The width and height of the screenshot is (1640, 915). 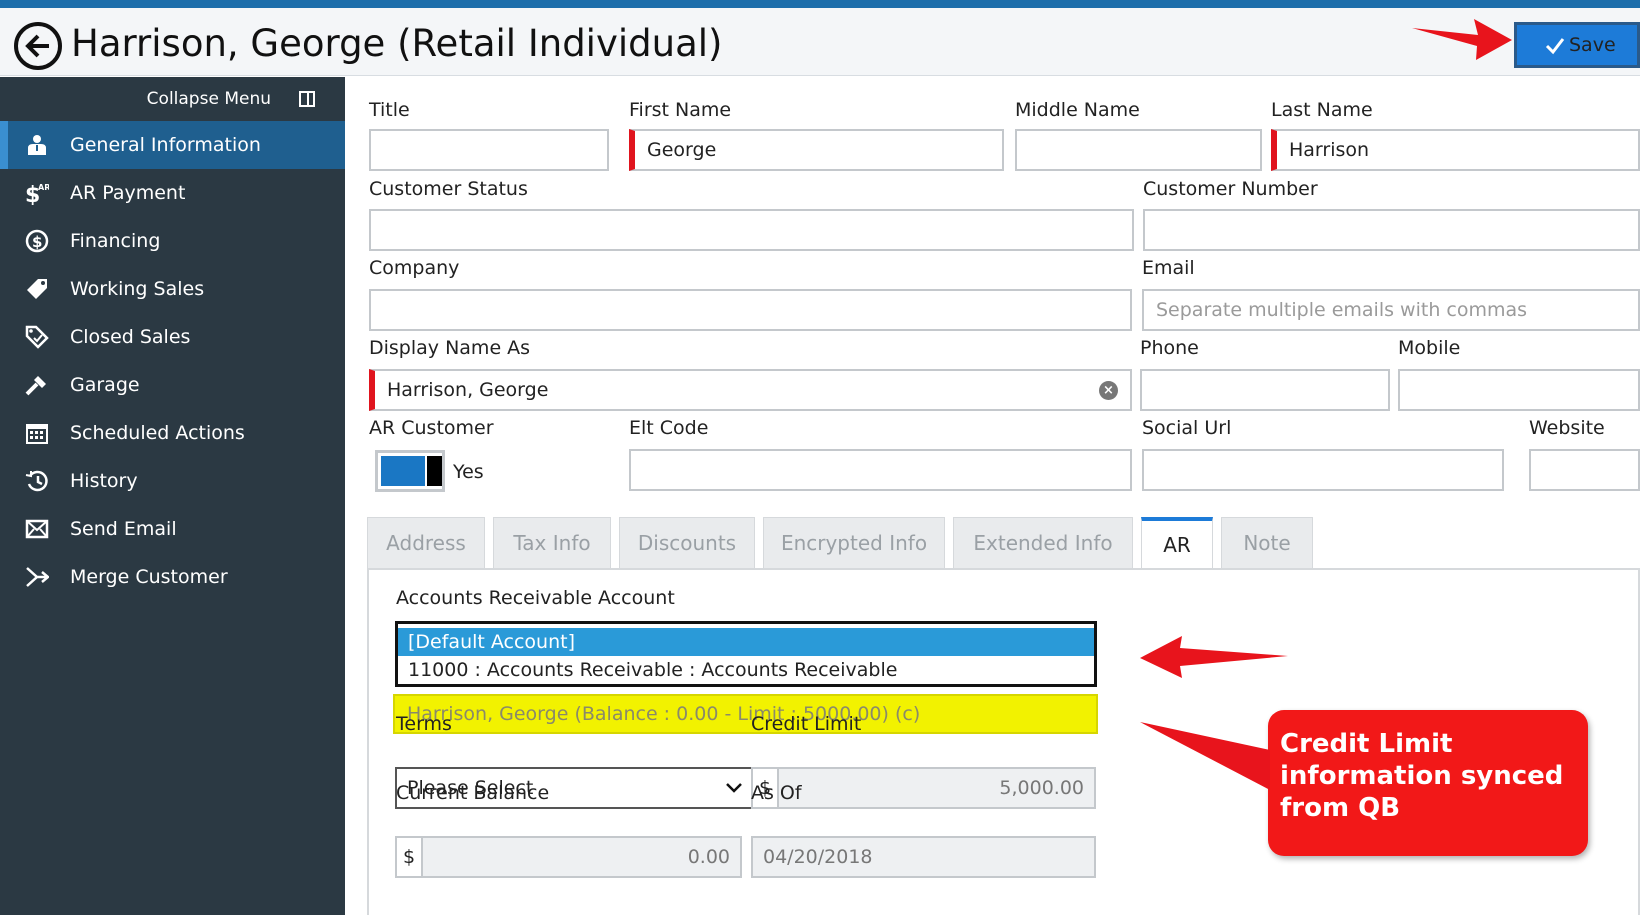 What do you see at coordinates (1187, 428) in the screenshot?
I see `social-url-label: Social Url` at bounding box center [1187, 428].